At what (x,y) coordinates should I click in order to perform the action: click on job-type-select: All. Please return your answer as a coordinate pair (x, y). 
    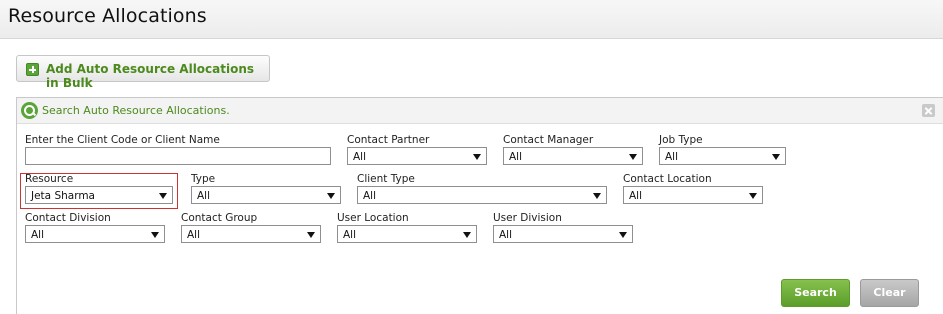
    Looking at the image, I should click on (722, 156).